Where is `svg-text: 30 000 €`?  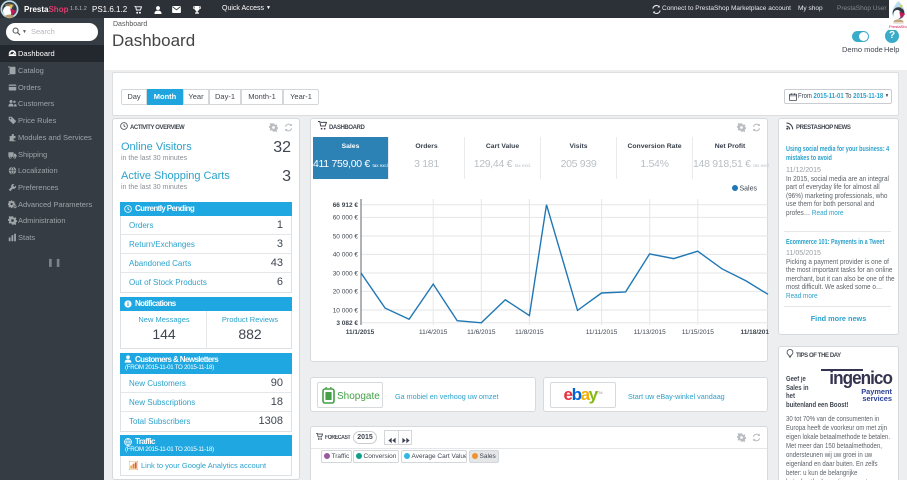
svg-text: 30 000 € is located at coordinates (346, 273).